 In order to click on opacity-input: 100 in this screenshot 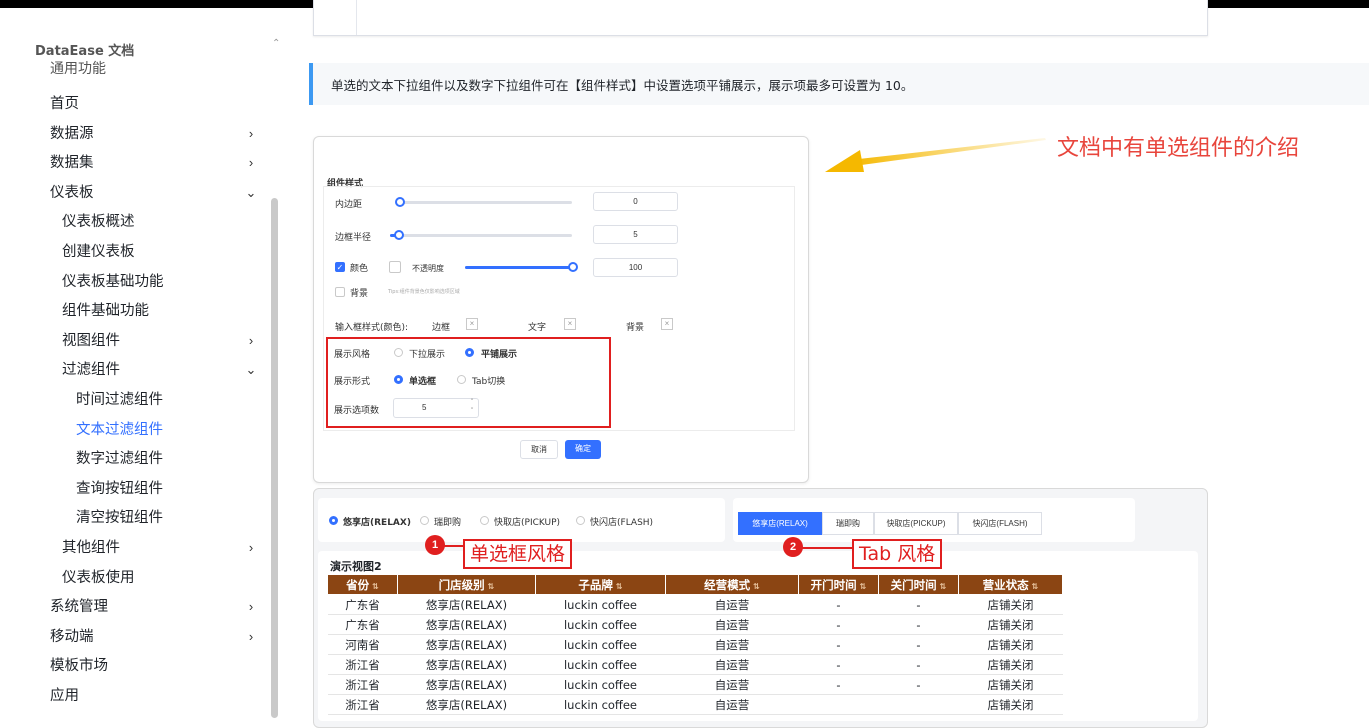, I will do `click(635, 267)`.